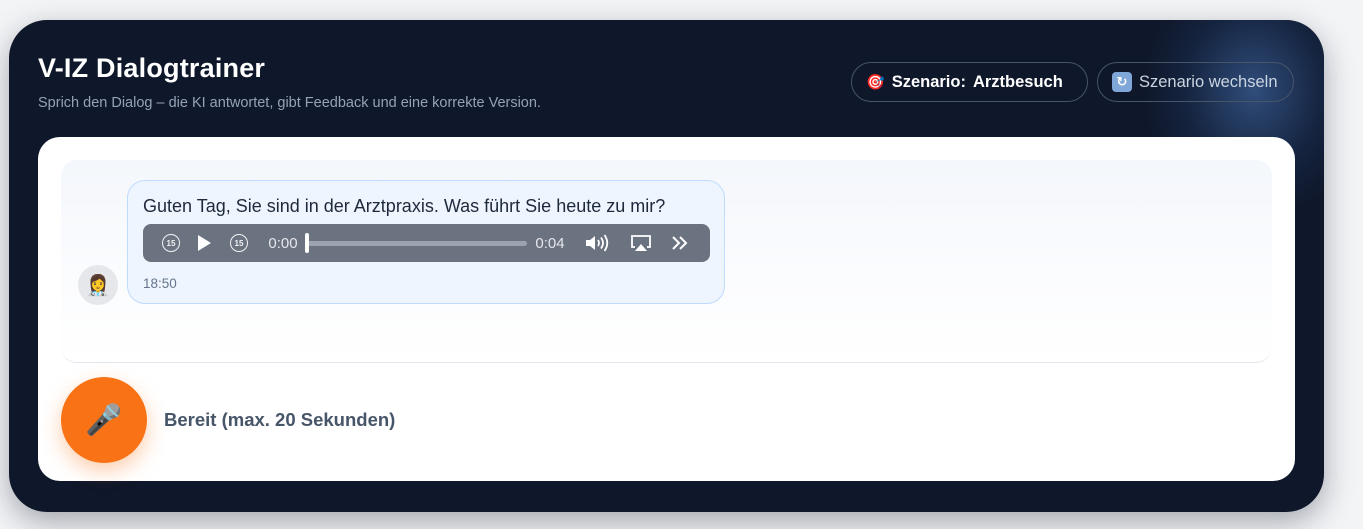 The height and width of the screenshot is (529, 1363). What do you see at coordinates (969, 82) in the screenshot?
I see `scenario-badge: 🎯 Szenario: Arztbesuch` at bounding box center [969, 82].